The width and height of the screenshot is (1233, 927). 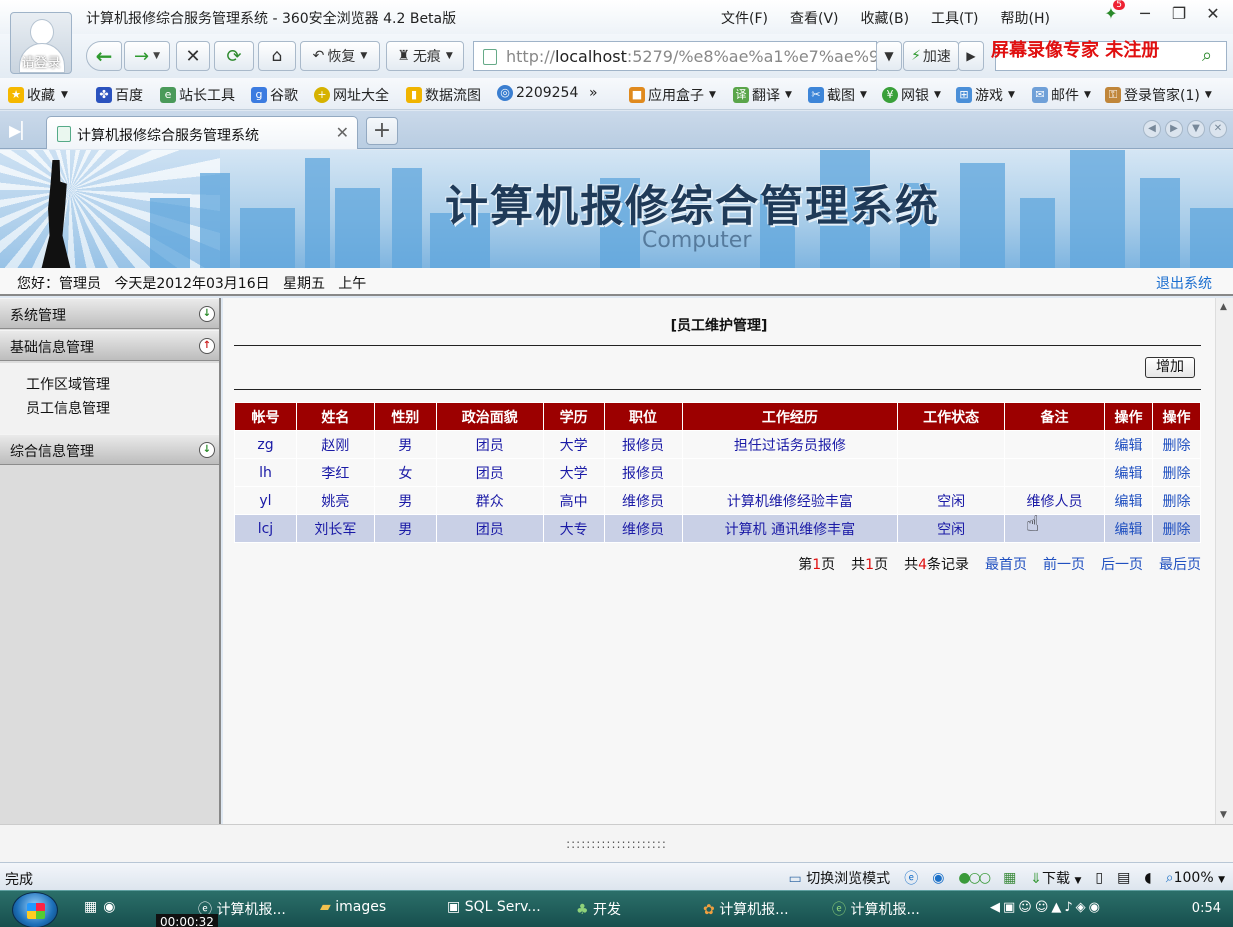 I want to click on sidebar-section-system: 系统管理 ↓, so click(x=109, y=313).